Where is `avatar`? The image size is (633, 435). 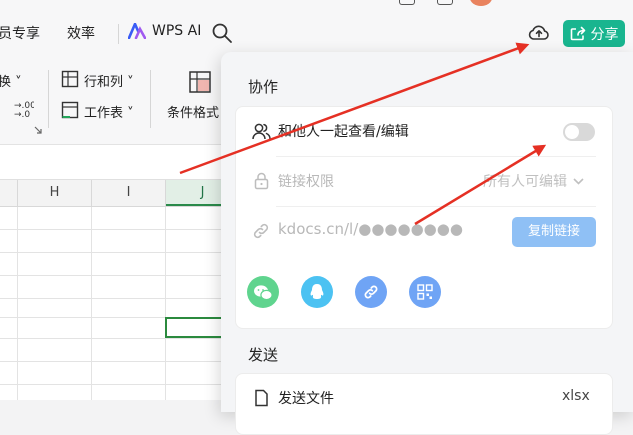 avatar is located at coordinates (481, 3).